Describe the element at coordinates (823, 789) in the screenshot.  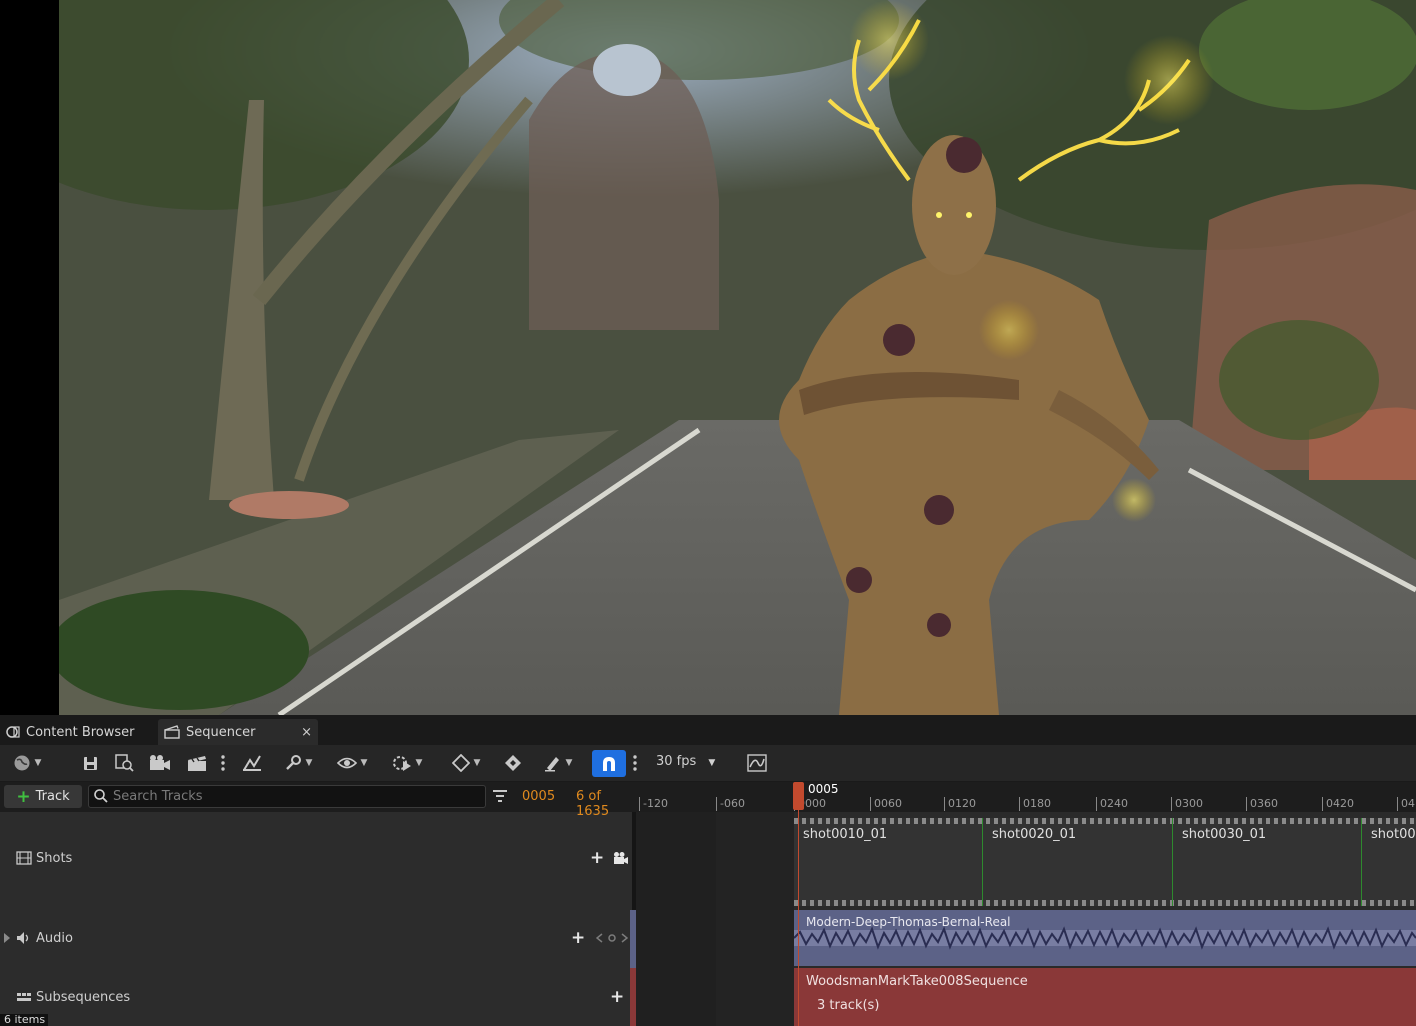
I see `playhead-frame: 0005` at that location.